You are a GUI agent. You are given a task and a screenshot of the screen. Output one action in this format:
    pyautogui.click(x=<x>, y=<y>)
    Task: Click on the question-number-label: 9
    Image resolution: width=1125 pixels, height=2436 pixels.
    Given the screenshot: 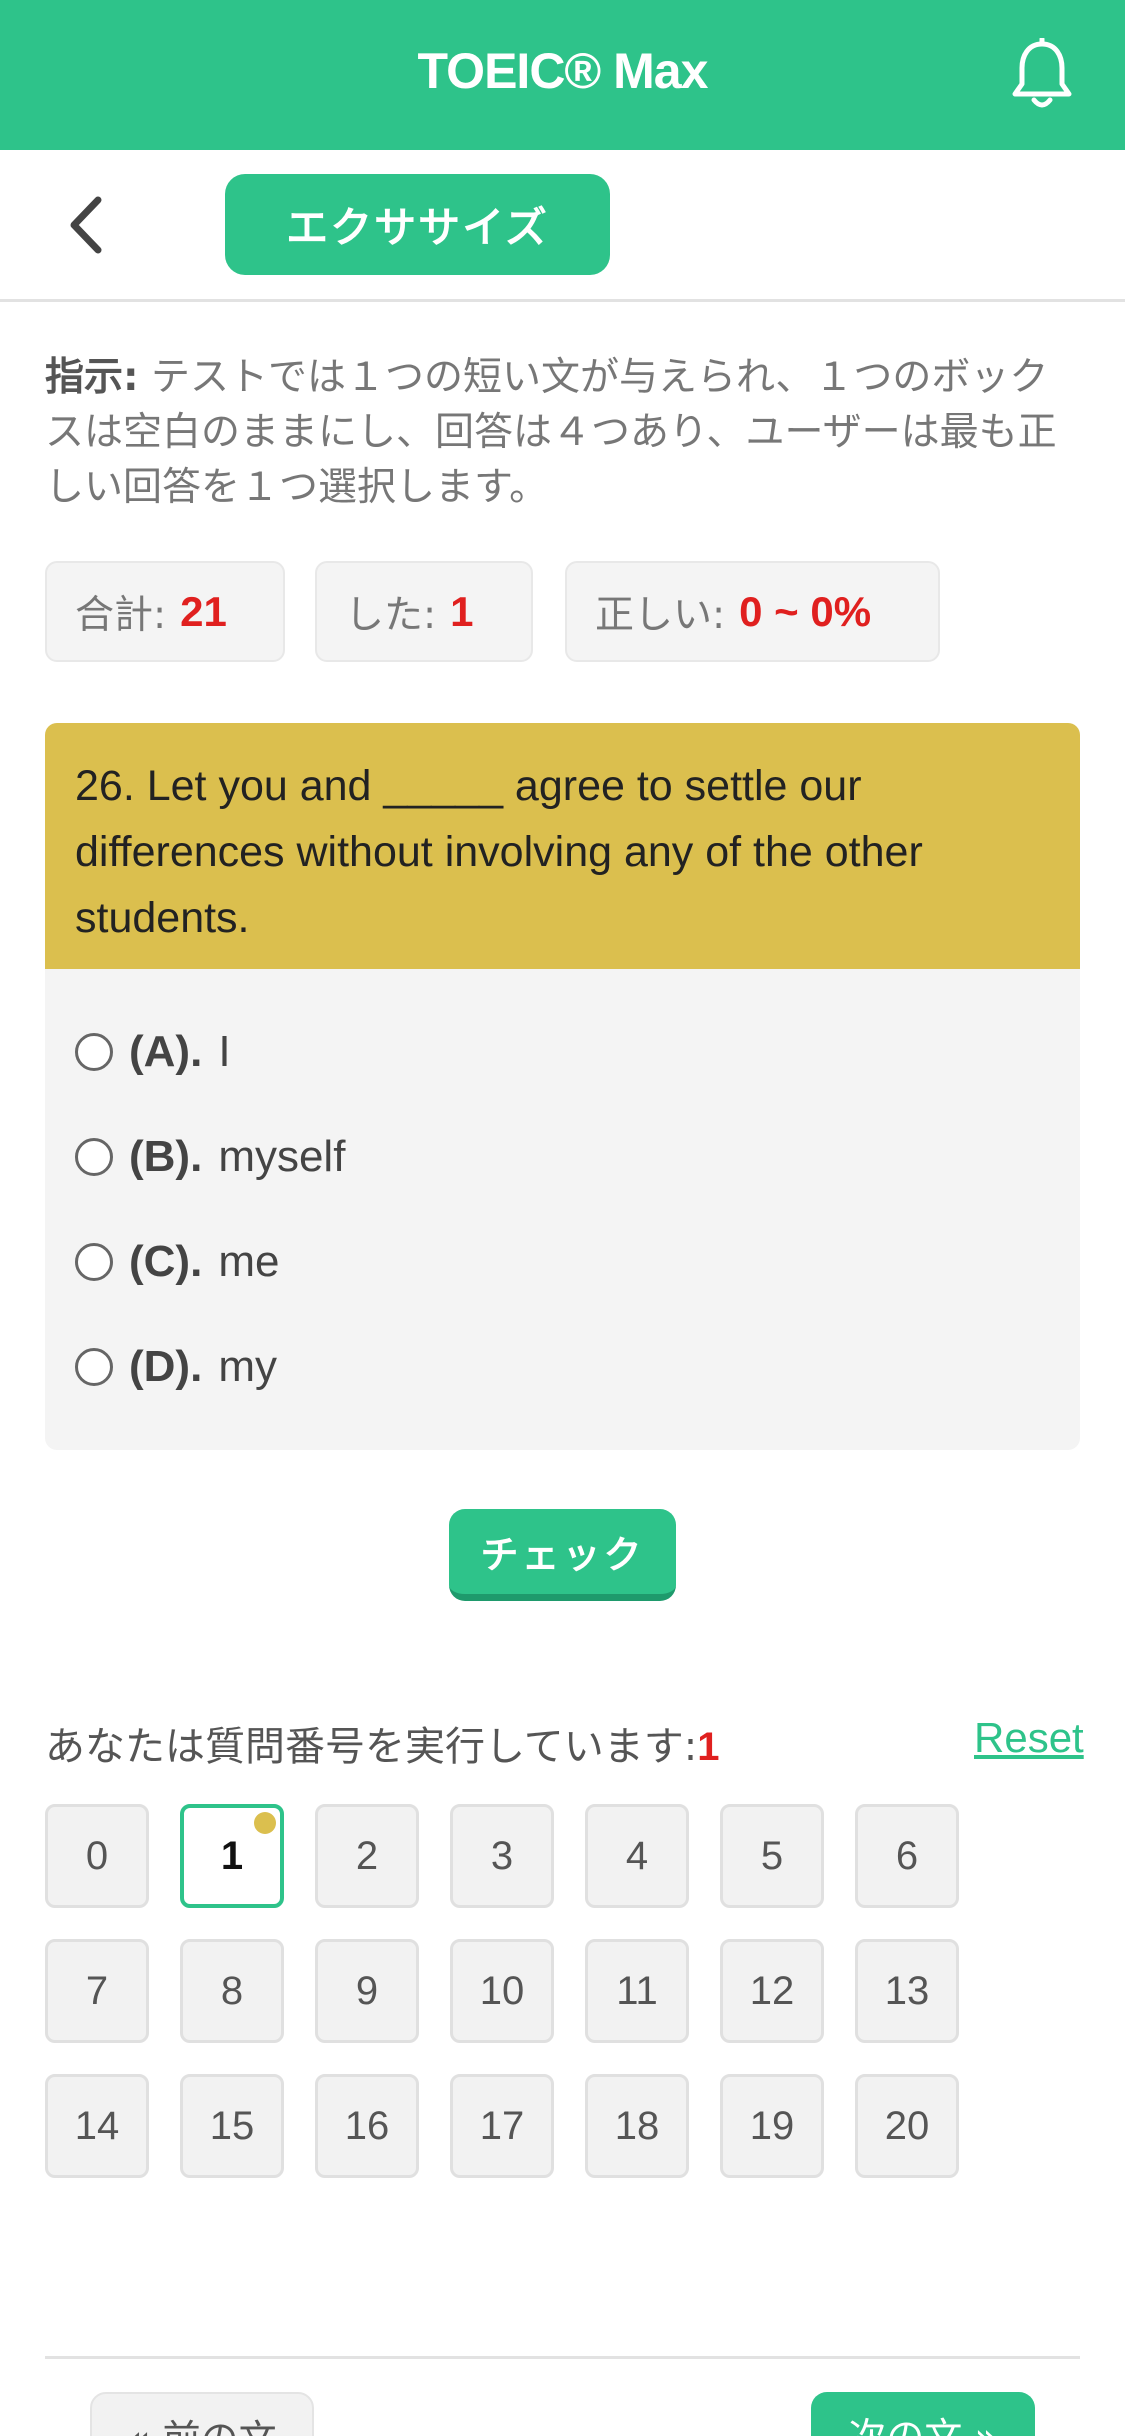 What is the action you would take?
    pyautogui.click(x=367, y=1990)
    